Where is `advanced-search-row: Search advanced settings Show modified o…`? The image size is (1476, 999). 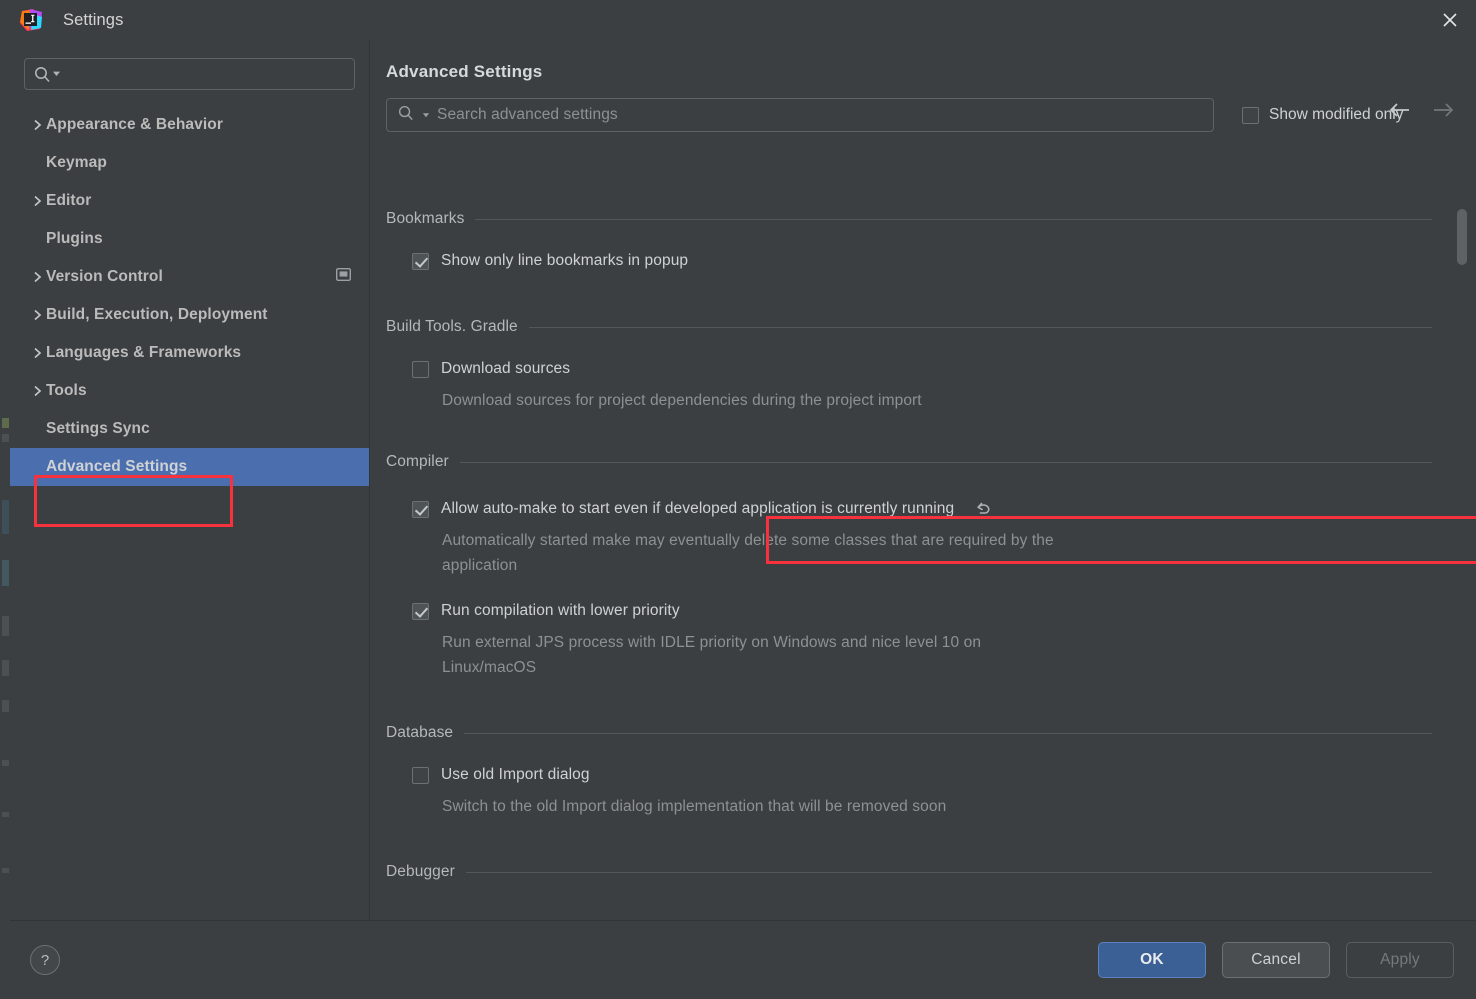 advanced-search-row: Search advanced settings Show modified o… is located at coordinates (923, 107).